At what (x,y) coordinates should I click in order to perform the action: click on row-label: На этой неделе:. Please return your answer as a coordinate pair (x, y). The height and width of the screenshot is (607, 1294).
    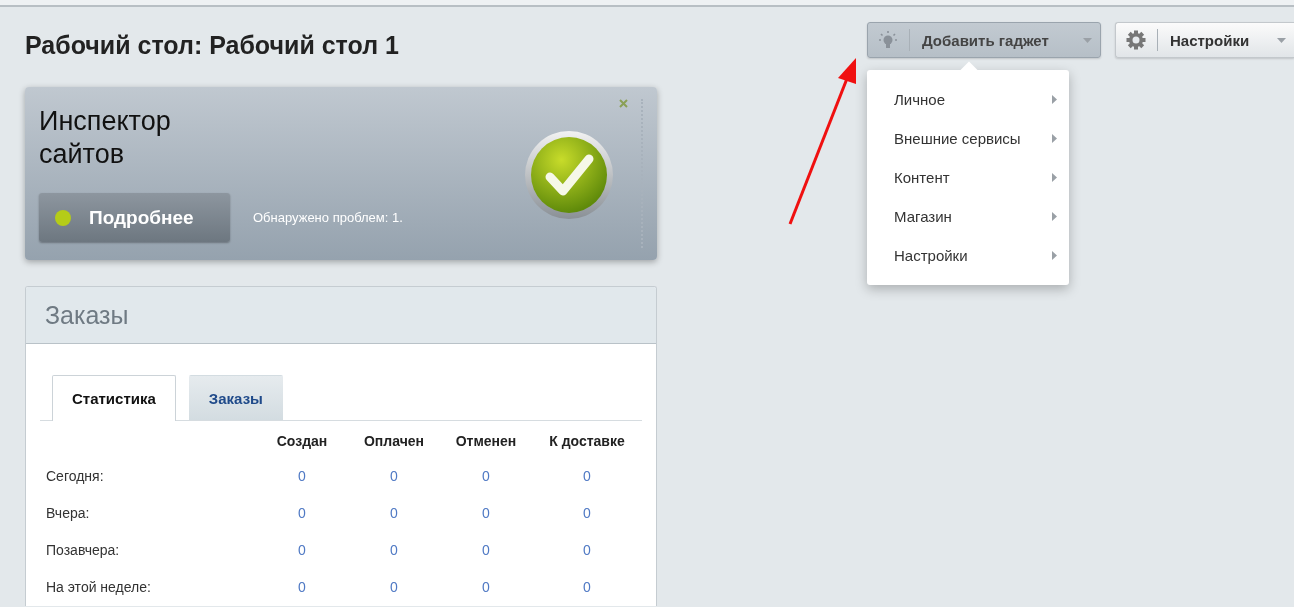
    Looking at the image, I should click on (98, 587).